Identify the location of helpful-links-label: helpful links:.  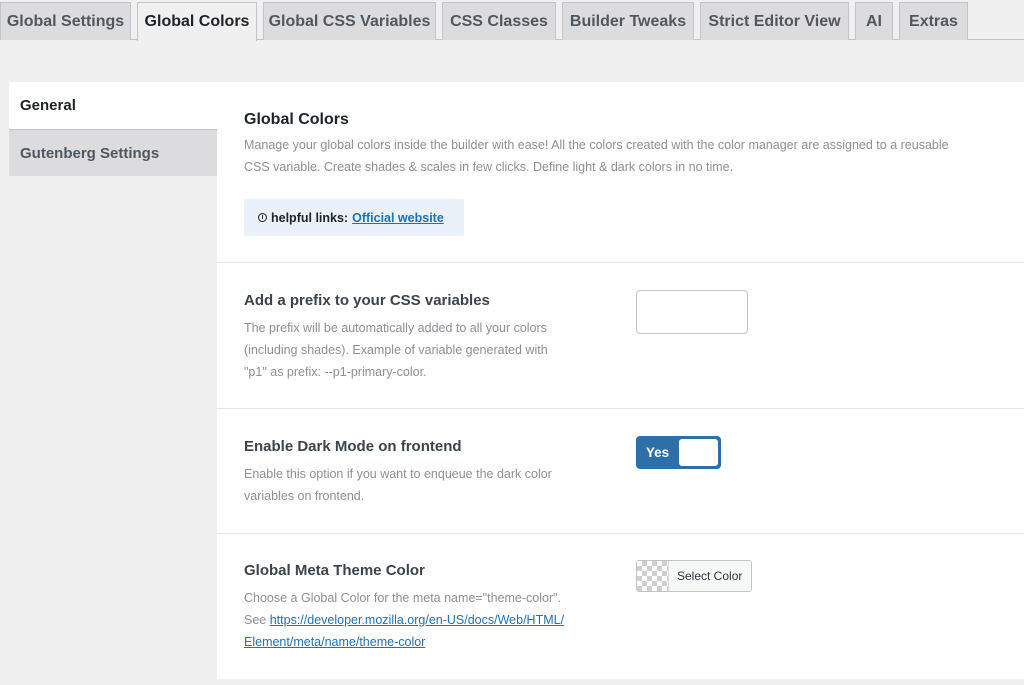
(310, 217).